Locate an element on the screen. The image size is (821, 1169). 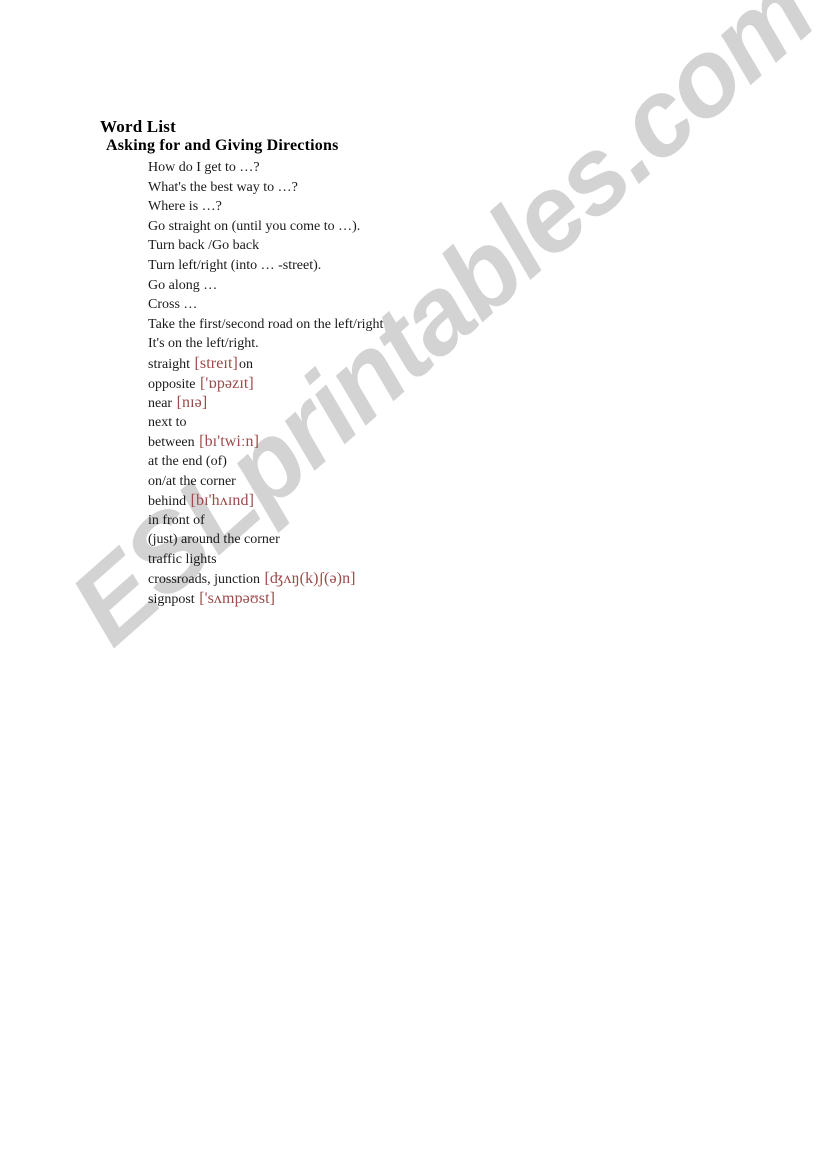
word-list-item-text: Where is …? is located at coordinates (185, 207).